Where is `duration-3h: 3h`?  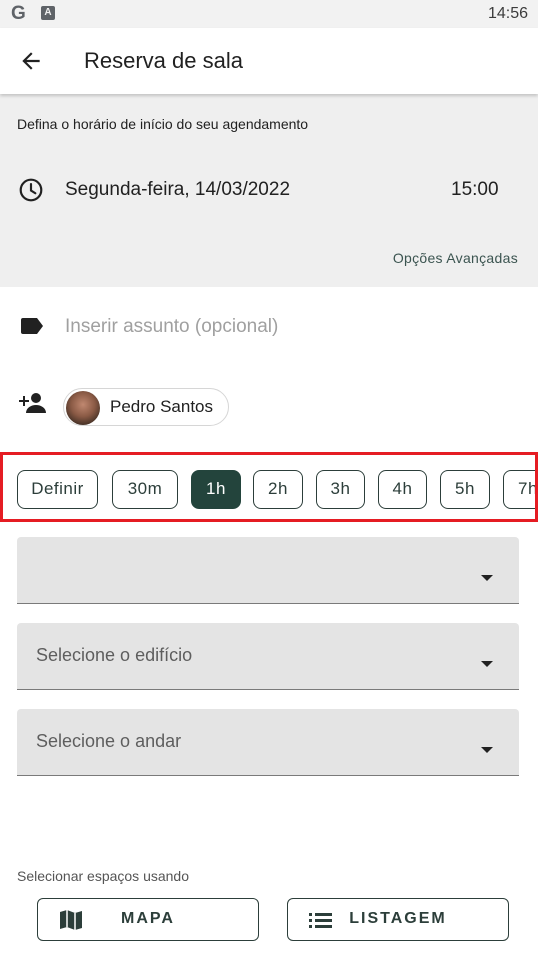
duration-3h: 3h is located at coordinates (340, 489).